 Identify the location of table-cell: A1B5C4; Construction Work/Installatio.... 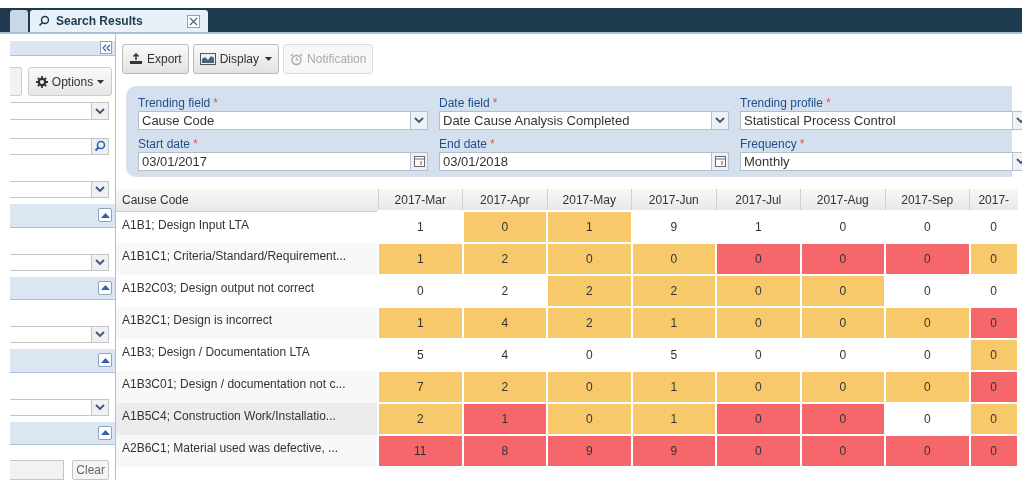
(247, 419).